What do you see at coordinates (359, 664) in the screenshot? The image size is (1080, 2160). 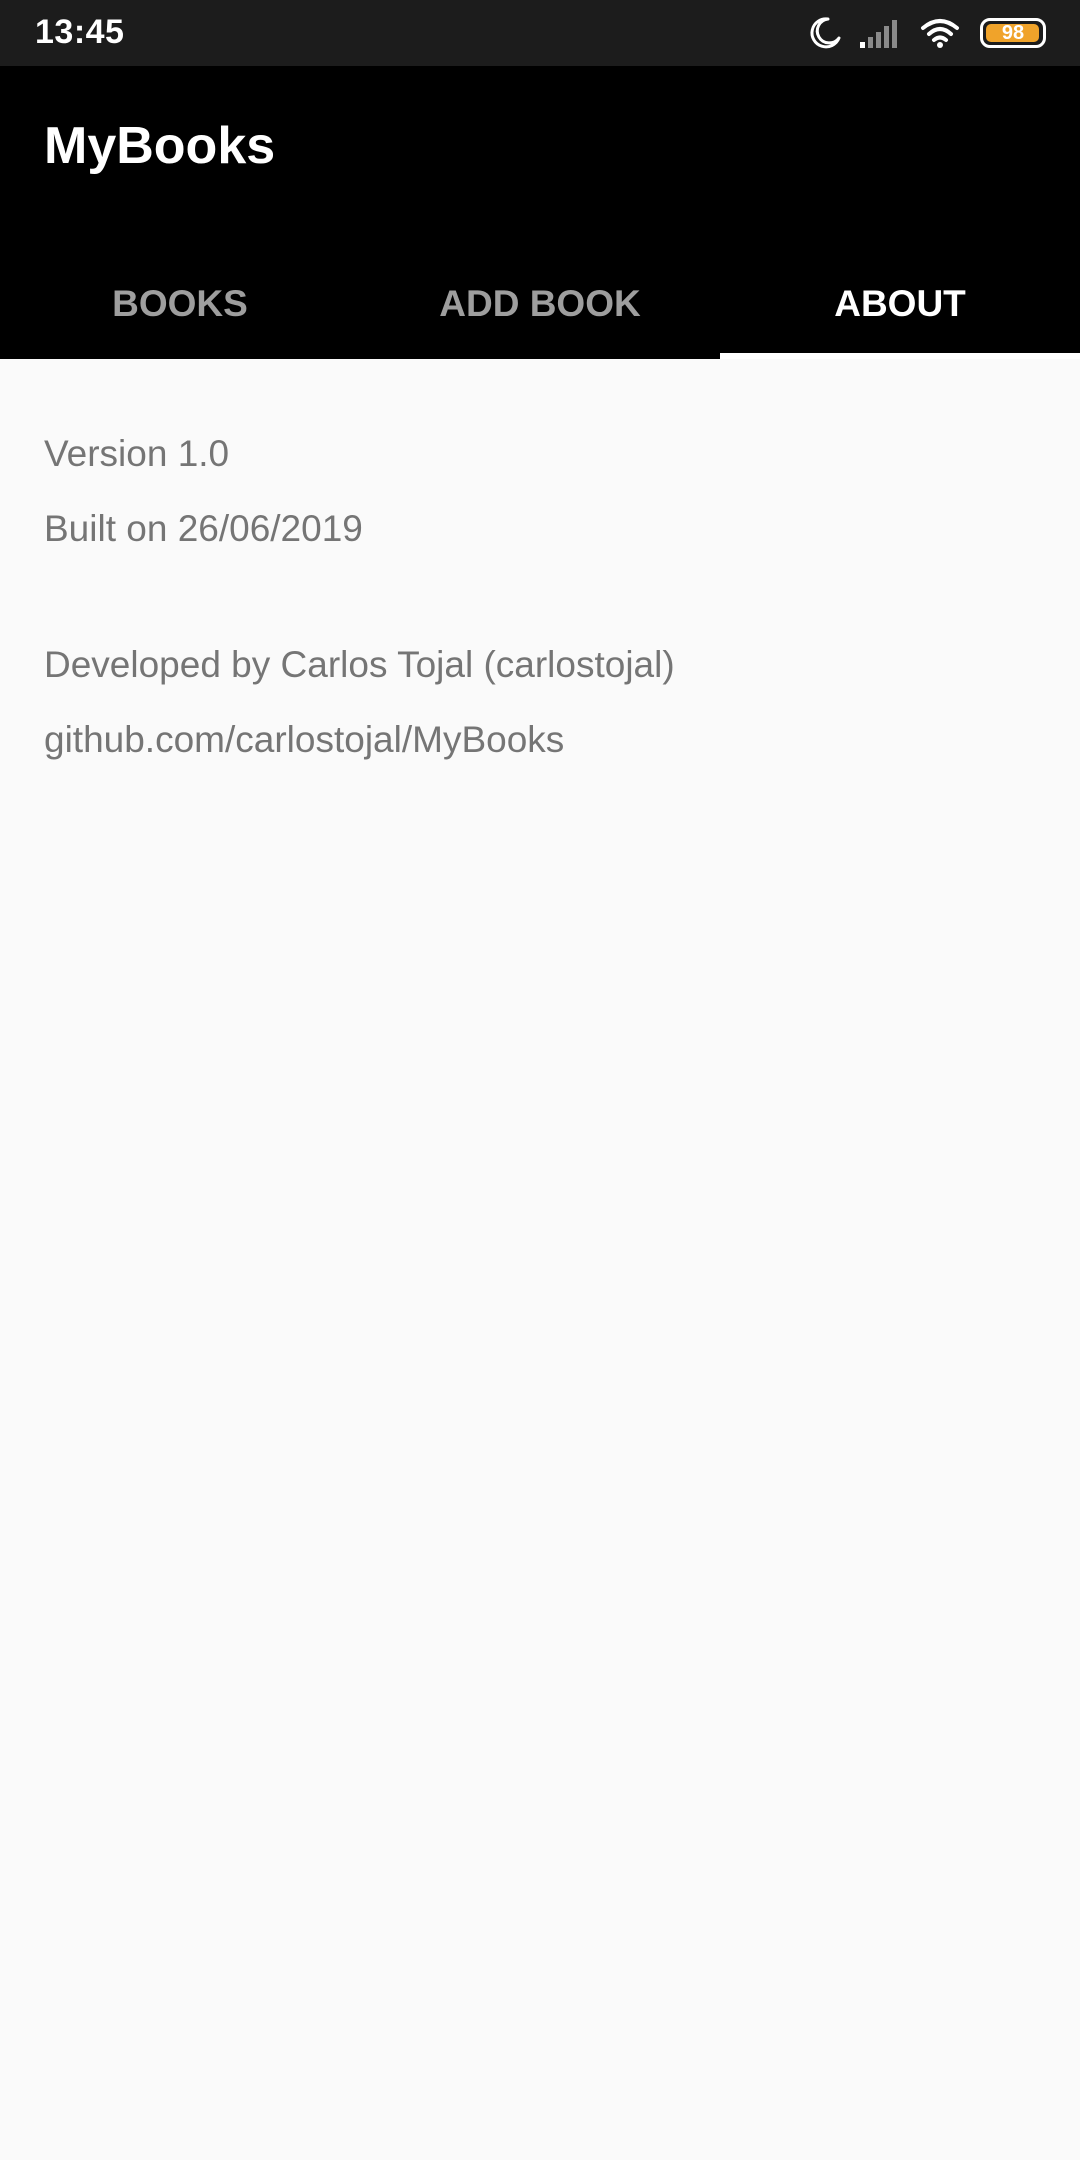 I see `developer-text: Developed by Carlos Tojal (carlostojal)` at bounding box center [359, 664].